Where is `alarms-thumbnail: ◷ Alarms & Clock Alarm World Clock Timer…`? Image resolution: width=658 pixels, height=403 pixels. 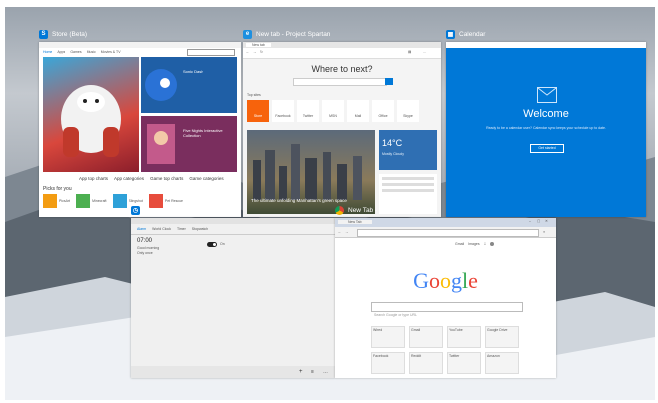 alarms-thumbnail: ◷ Alarms & Clock Alarm World Clock Timer… is located at coordinates (233, 290).